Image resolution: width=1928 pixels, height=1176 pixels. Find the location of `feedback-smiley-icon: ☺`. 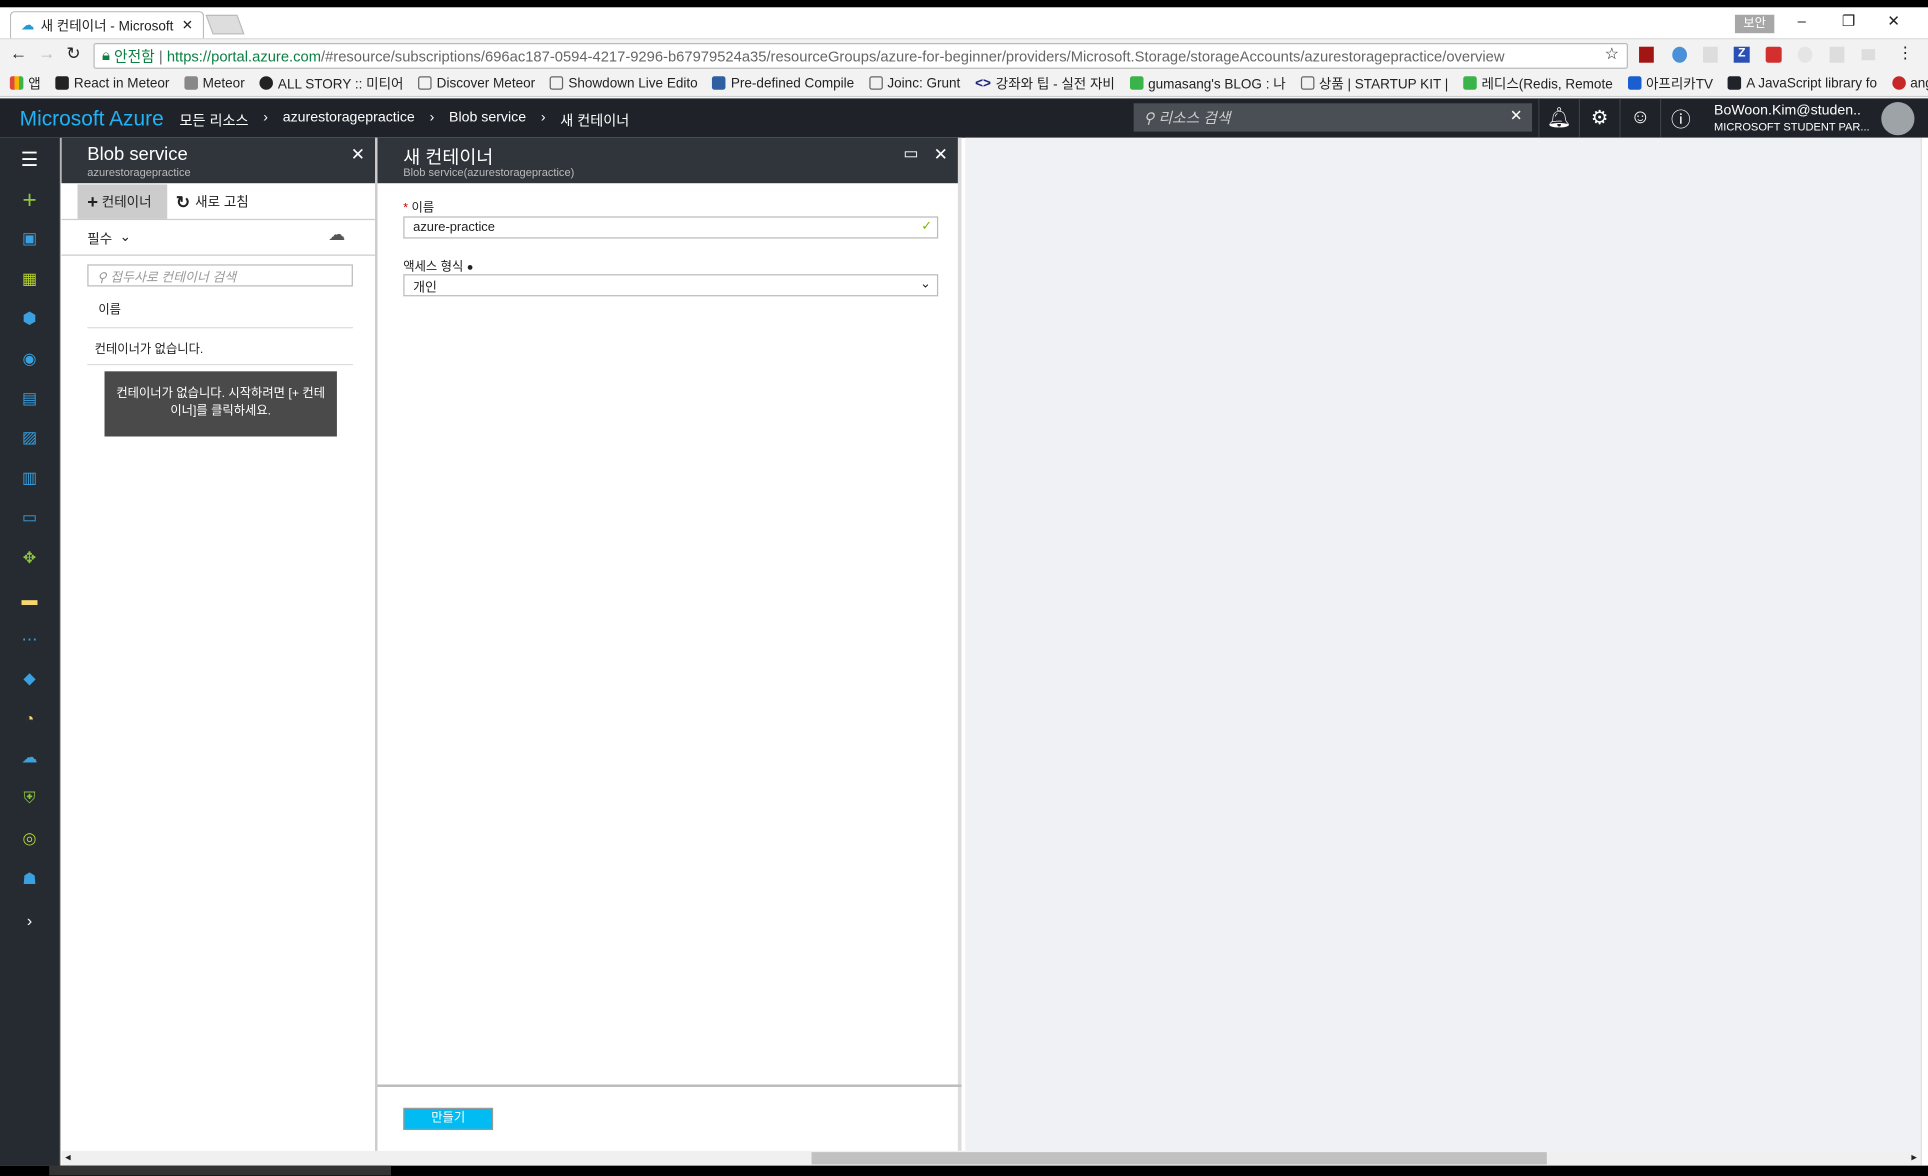

feedback-smiley-icon: ☺ is located at coordinates (1639, 118).